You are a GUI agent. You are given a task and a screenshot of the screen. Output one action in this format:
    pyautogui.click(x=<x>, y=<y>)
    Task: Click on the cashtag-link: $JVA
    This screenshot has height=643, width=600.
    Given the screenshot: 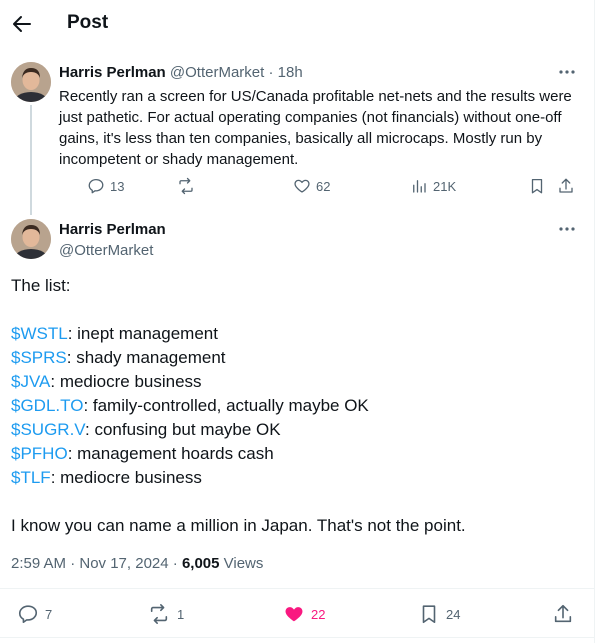 What is the action you would take?
    pyautogui.click(x=30, y=381)
    